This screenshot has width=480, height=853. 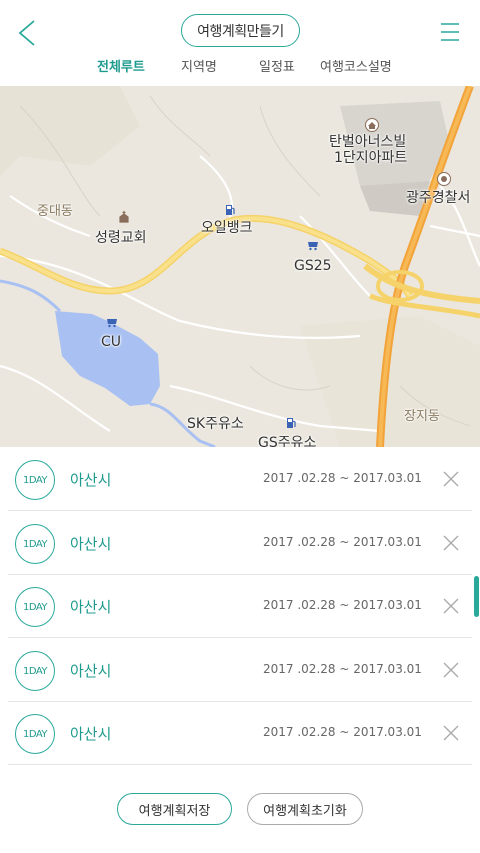 I want to click on tab-all-route: 전체루트, so click(x=121, y=65).